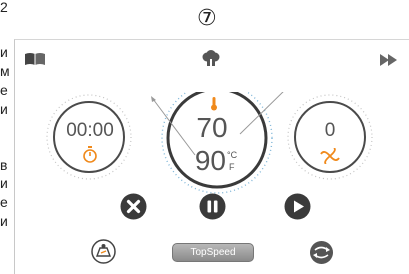 This screenshot has width=409, height=274. Describe the element at coordinates (207, 18) in the screenshot. I see `step-number: ⑦` at that location.